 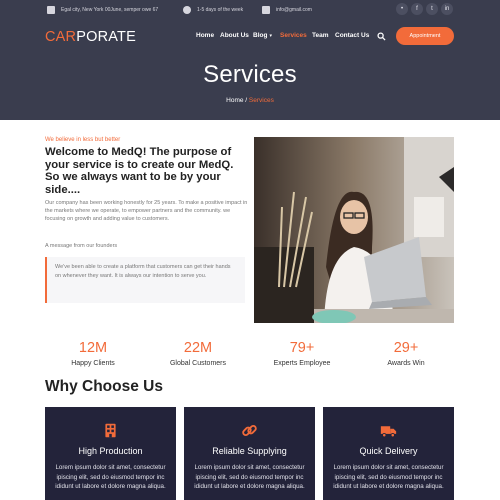 I want to click on link-icon, so click(x=249, y=430).